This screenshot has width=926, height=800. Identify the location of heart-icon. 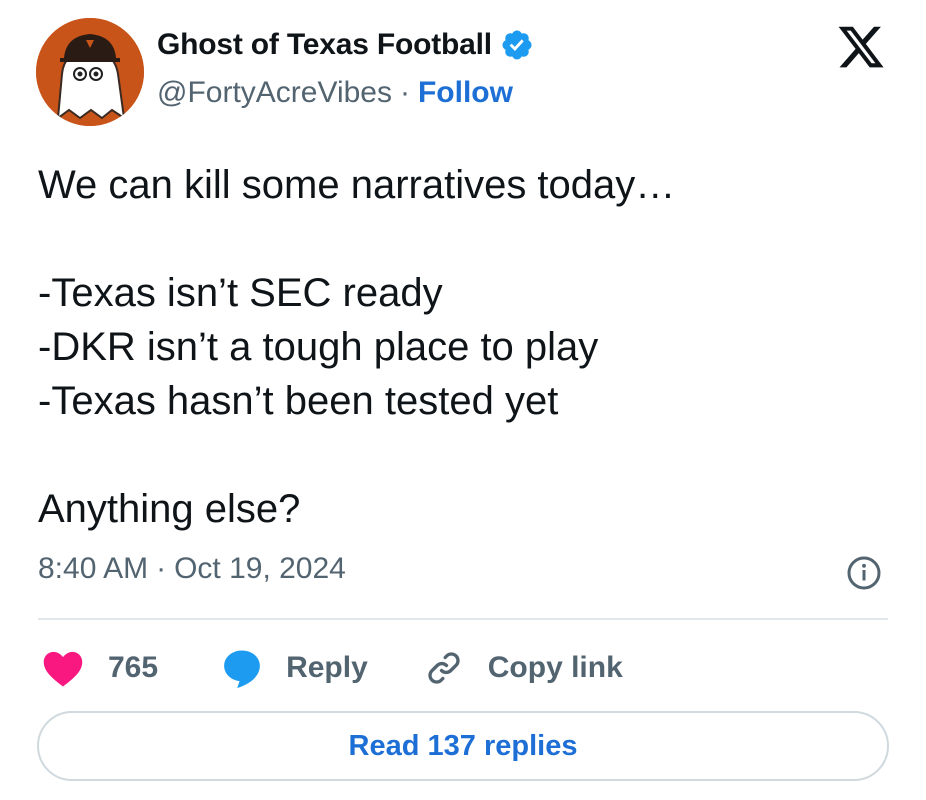
(63, 669).